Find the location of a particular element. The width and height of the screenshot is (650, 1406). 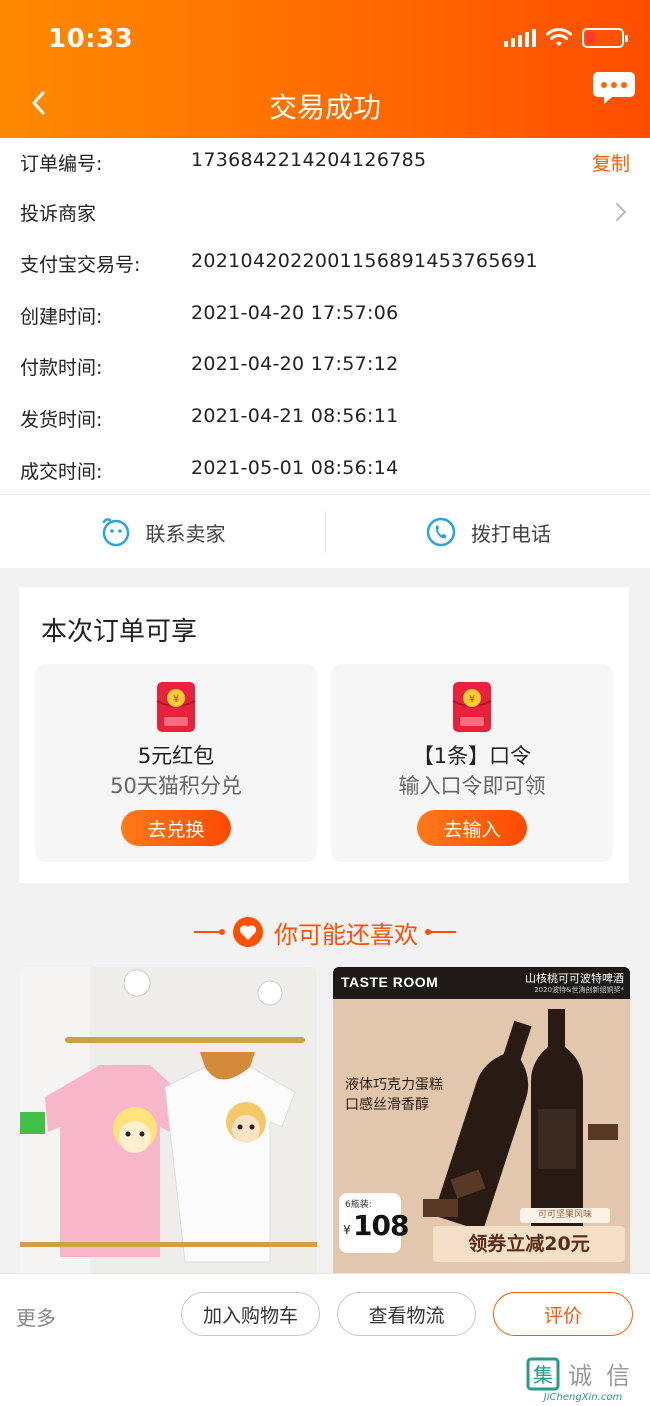

wifi-icon is located at coordinates (559, 37).